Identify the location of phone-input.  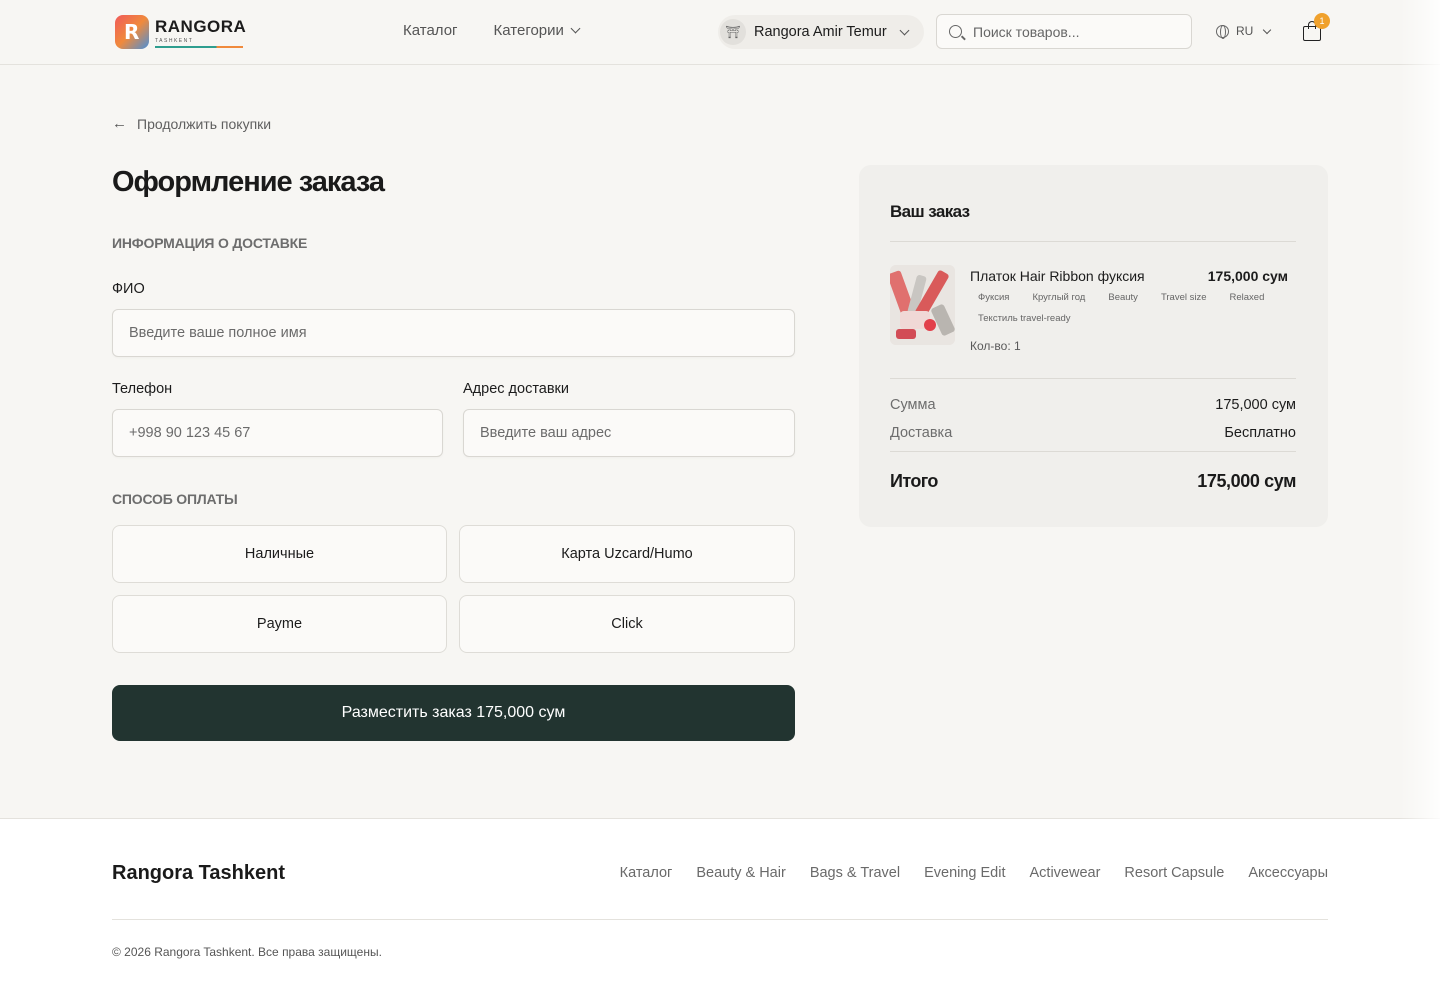
(277, 433).